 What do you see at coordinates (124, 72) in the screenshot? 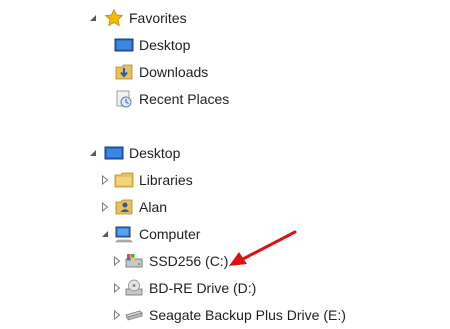
I see `downloads-folder-icon` at bounding box center [124, 72].